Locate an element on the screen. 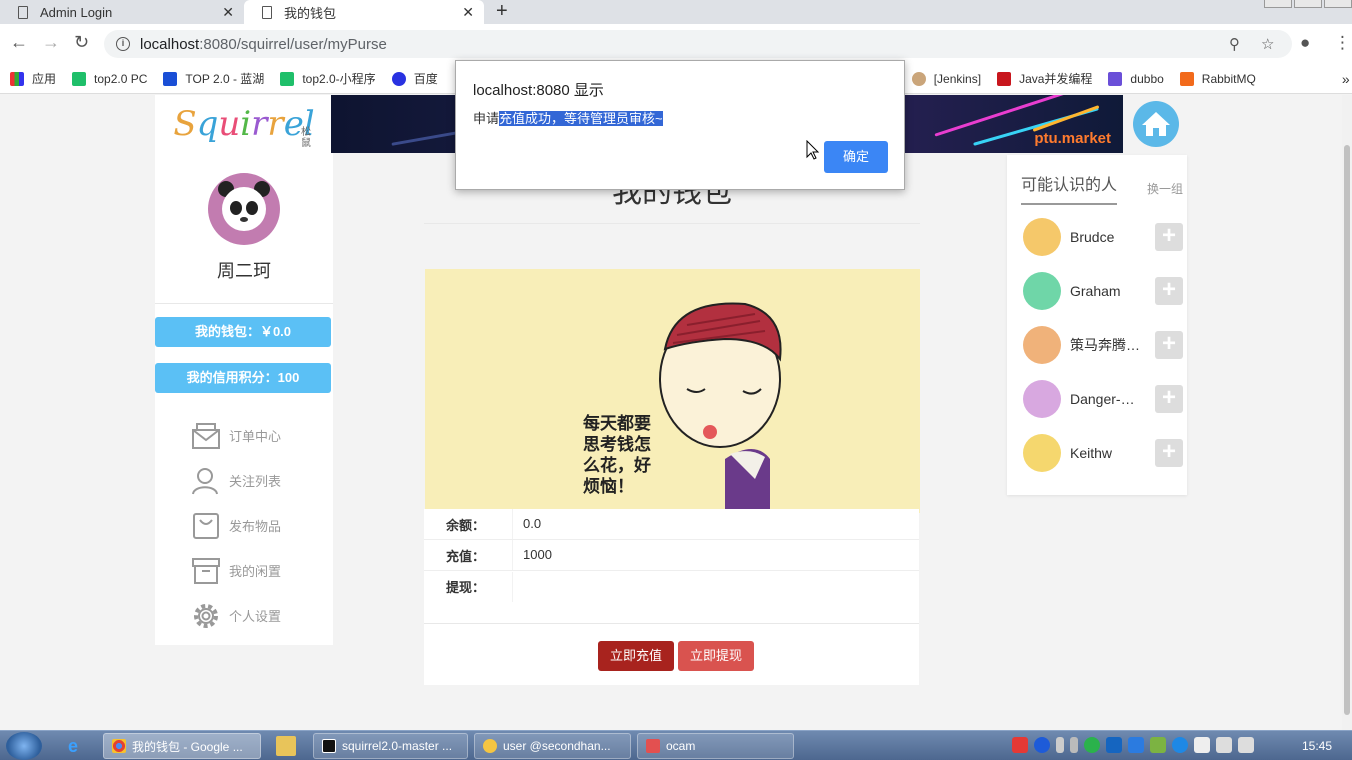 The height and width of the screenshot is (760, 1352). sidebar-item-following: 关注列表 is located at coordinates (236, 480).